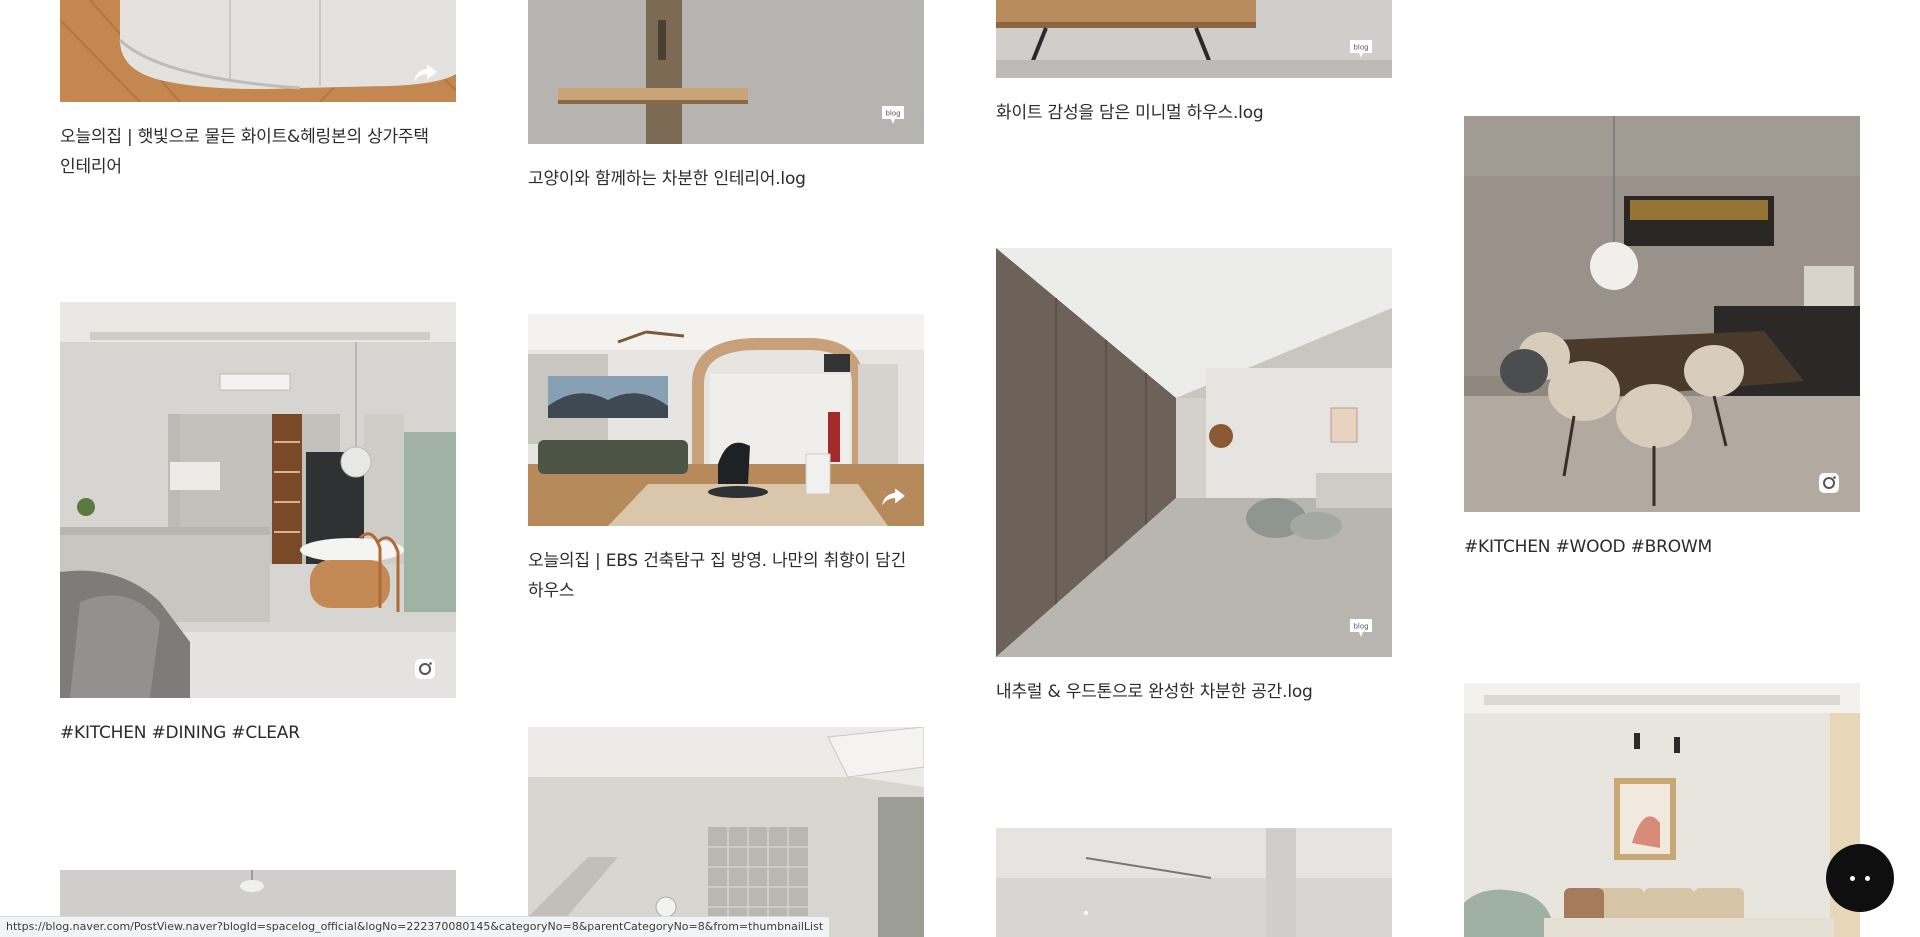 The image size is (1920, 937). I want to click on card-caption: #KITCHEN #WOOD #BROWM, so click(1662, 547).